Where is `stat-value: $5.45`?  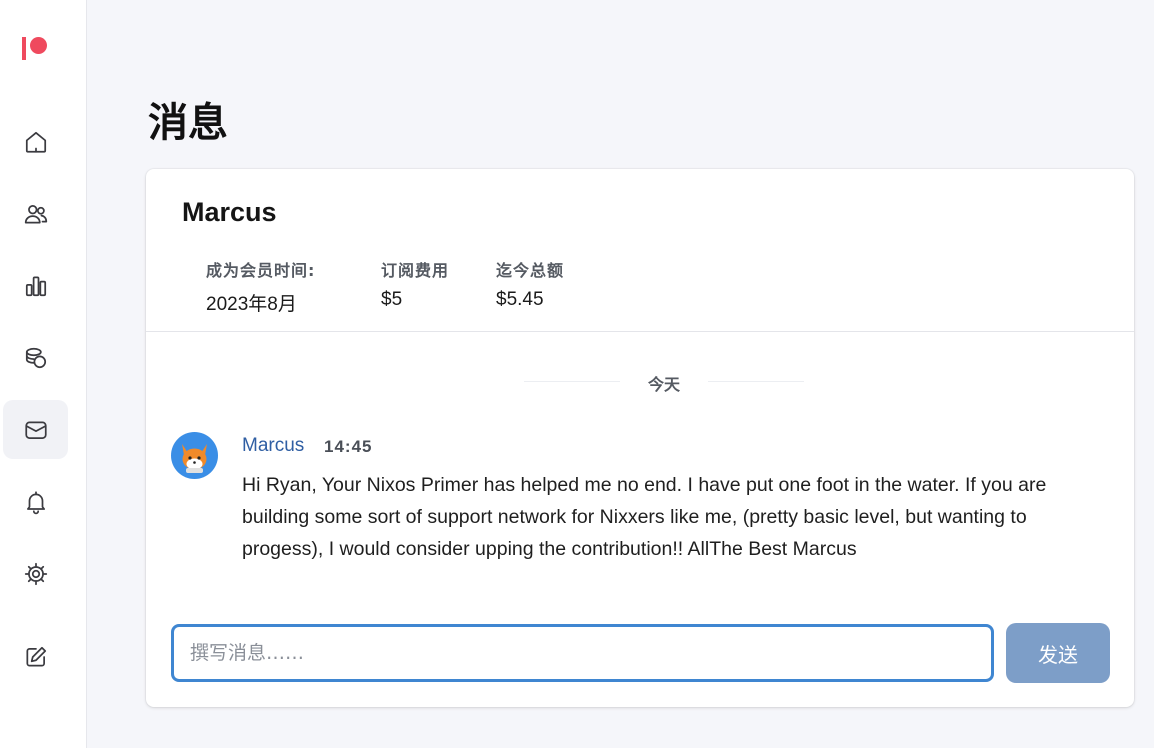
stat-value: $5.45 is located at coordinates (520, 299).